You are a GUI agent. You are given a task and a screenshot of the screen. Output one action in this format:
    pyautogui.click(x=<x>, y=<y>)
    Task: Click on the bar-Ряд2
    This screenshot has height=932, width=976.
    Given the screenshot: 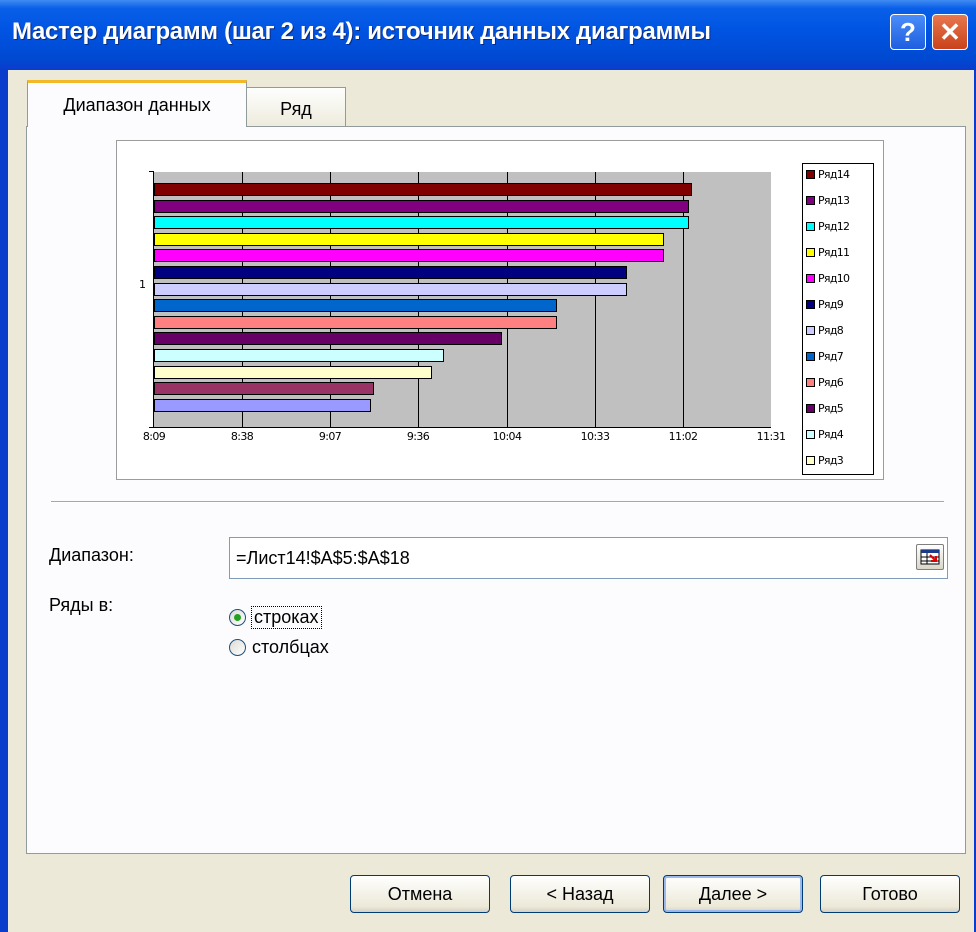 What is the action you would take?
    pyautogui.click(x=264, y=389)
    